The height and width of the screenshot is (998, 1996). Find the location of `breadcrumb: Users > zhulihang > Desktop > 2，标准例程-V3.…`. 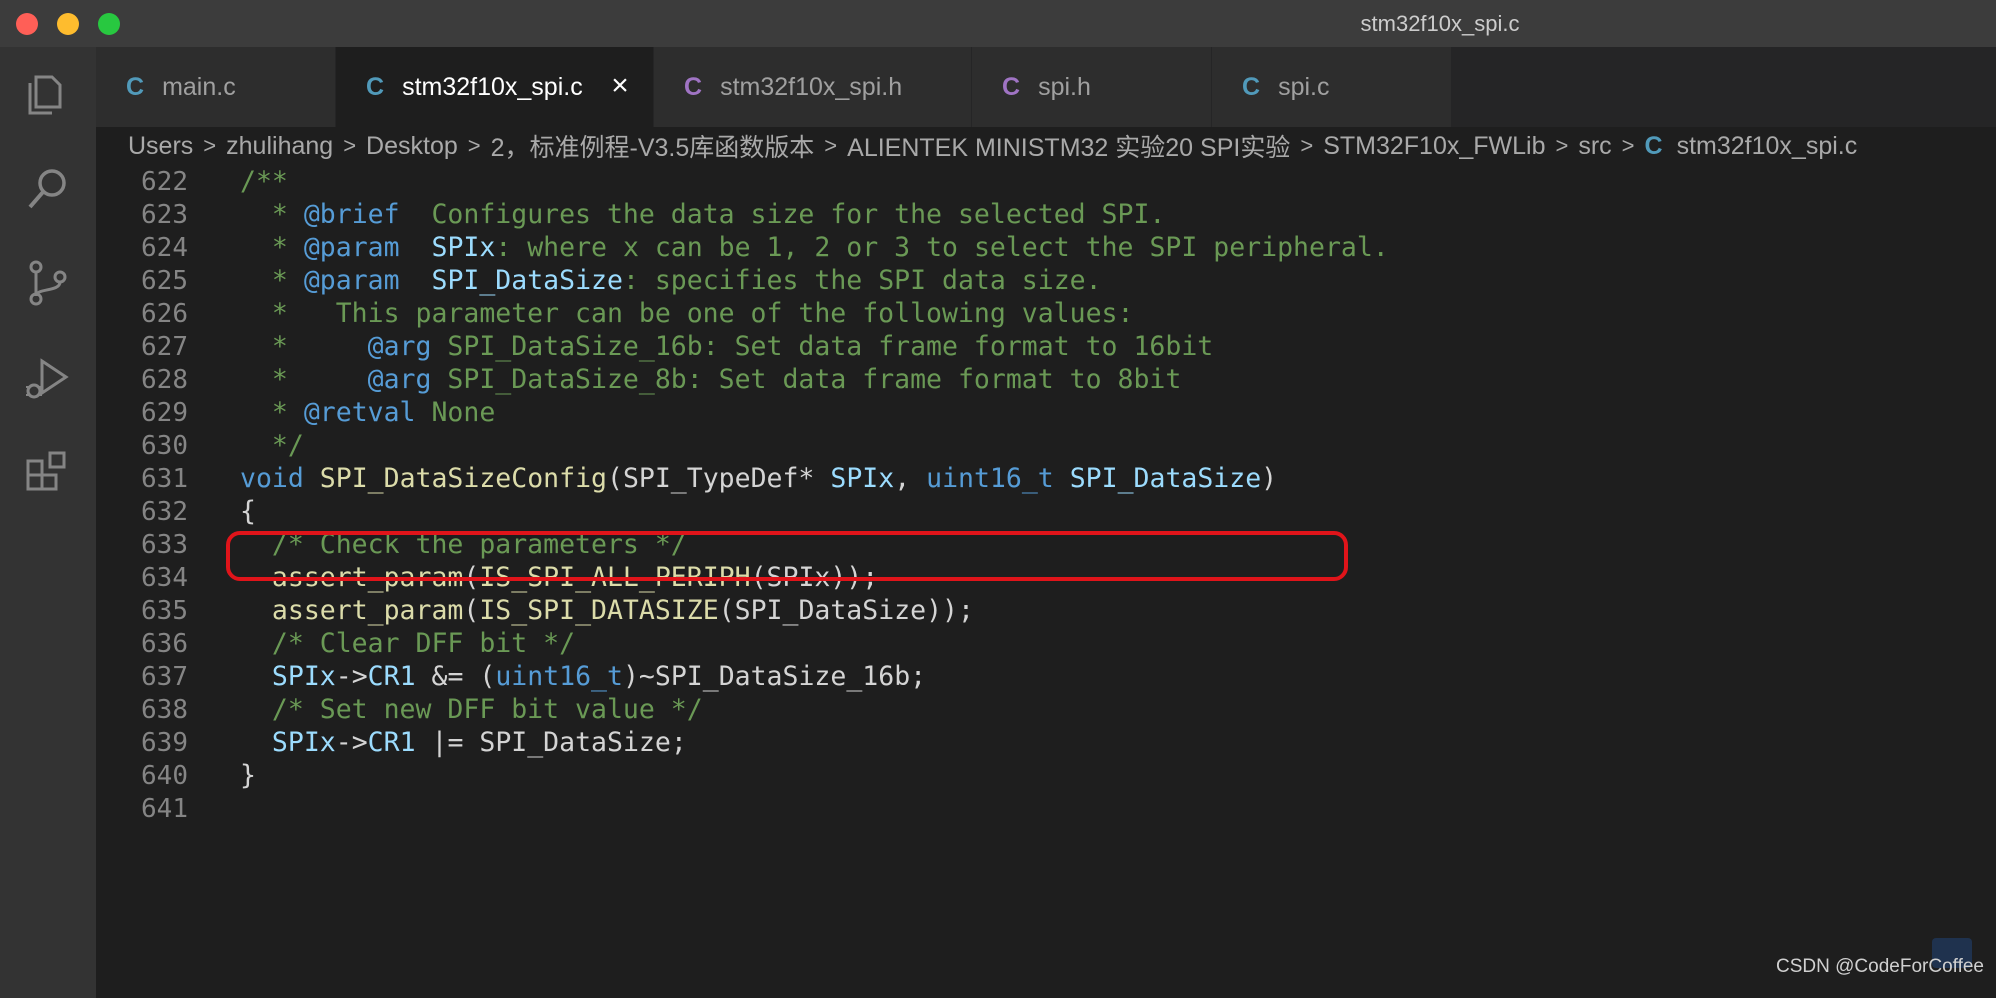

breadcrumb: Users > zhulihang > Desktop > 2，标准例程-V3.… is located at coordinates (1046, 146).